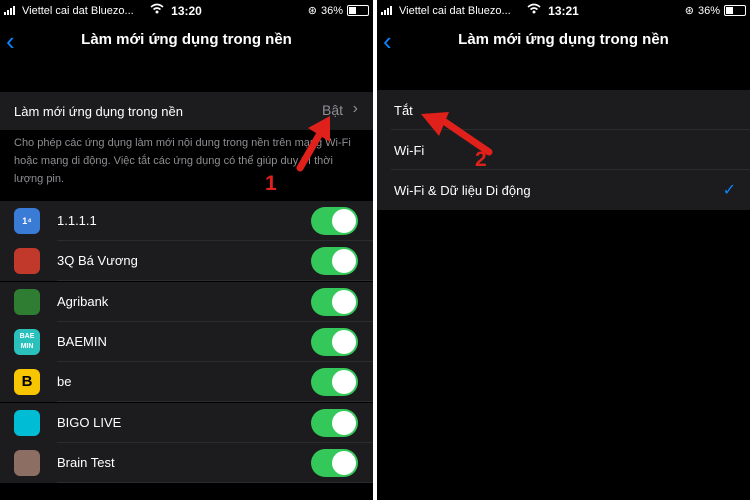 The height and width of the screenshot is (500, 750). What do you see at coordinates (186, 221) in the screenshot?
I see `app-row: 1⁴ 1.1.1.1` at bounding box center [186, 221].